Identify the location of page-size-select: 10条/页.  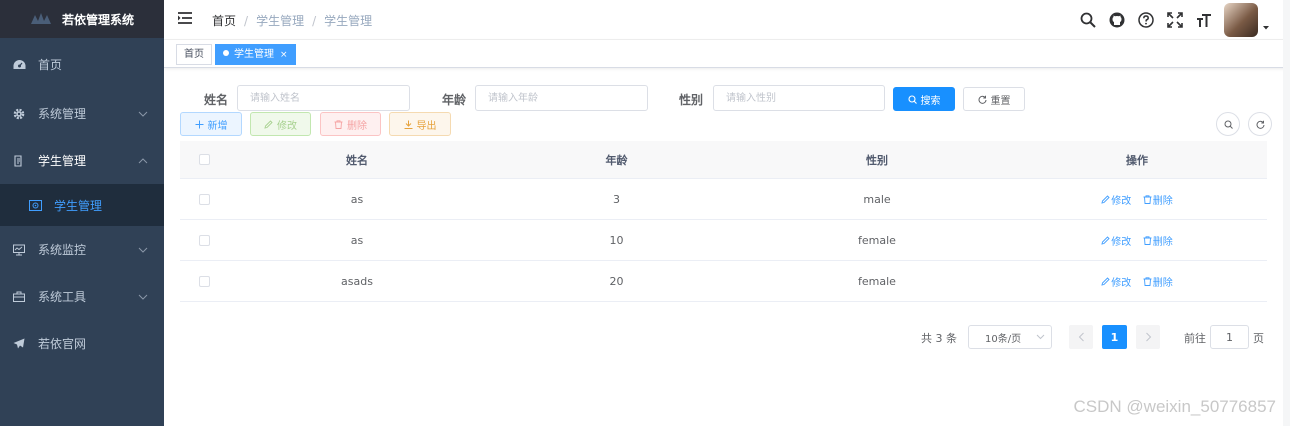
(1010, 337).